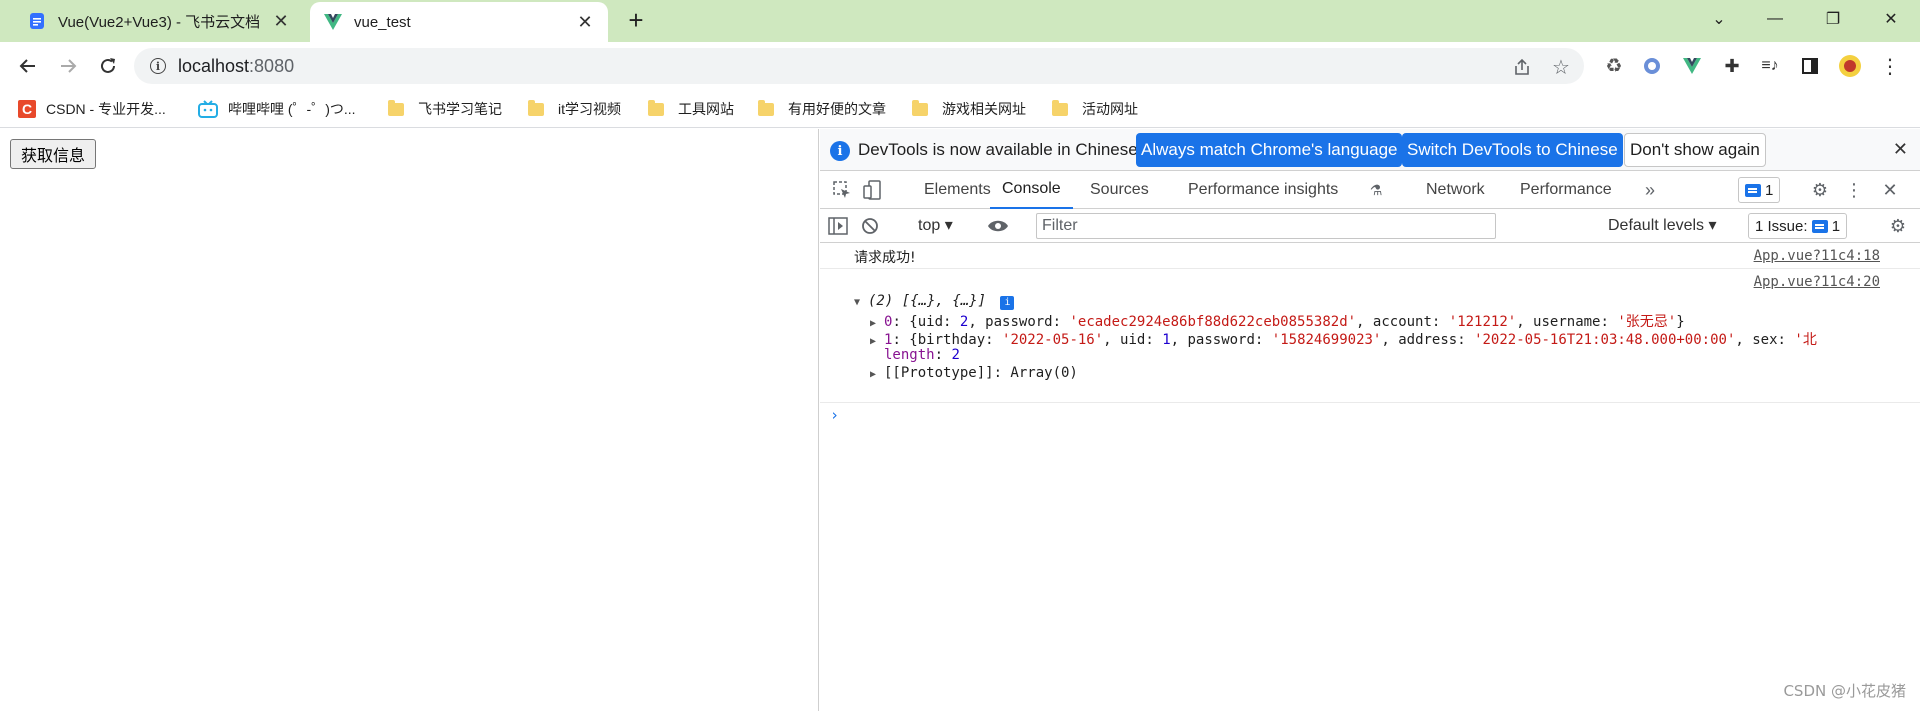 The image size is (1920, 711). Describe the element at coordinates (1370, 415) in the screenshot. I see `console-prompt: ›` at that location.